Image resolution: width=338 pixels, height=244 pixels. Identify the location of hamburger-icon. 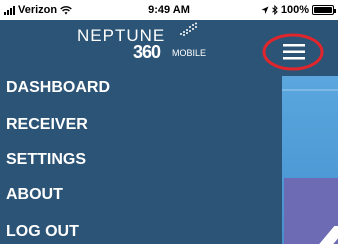
(293, 52).